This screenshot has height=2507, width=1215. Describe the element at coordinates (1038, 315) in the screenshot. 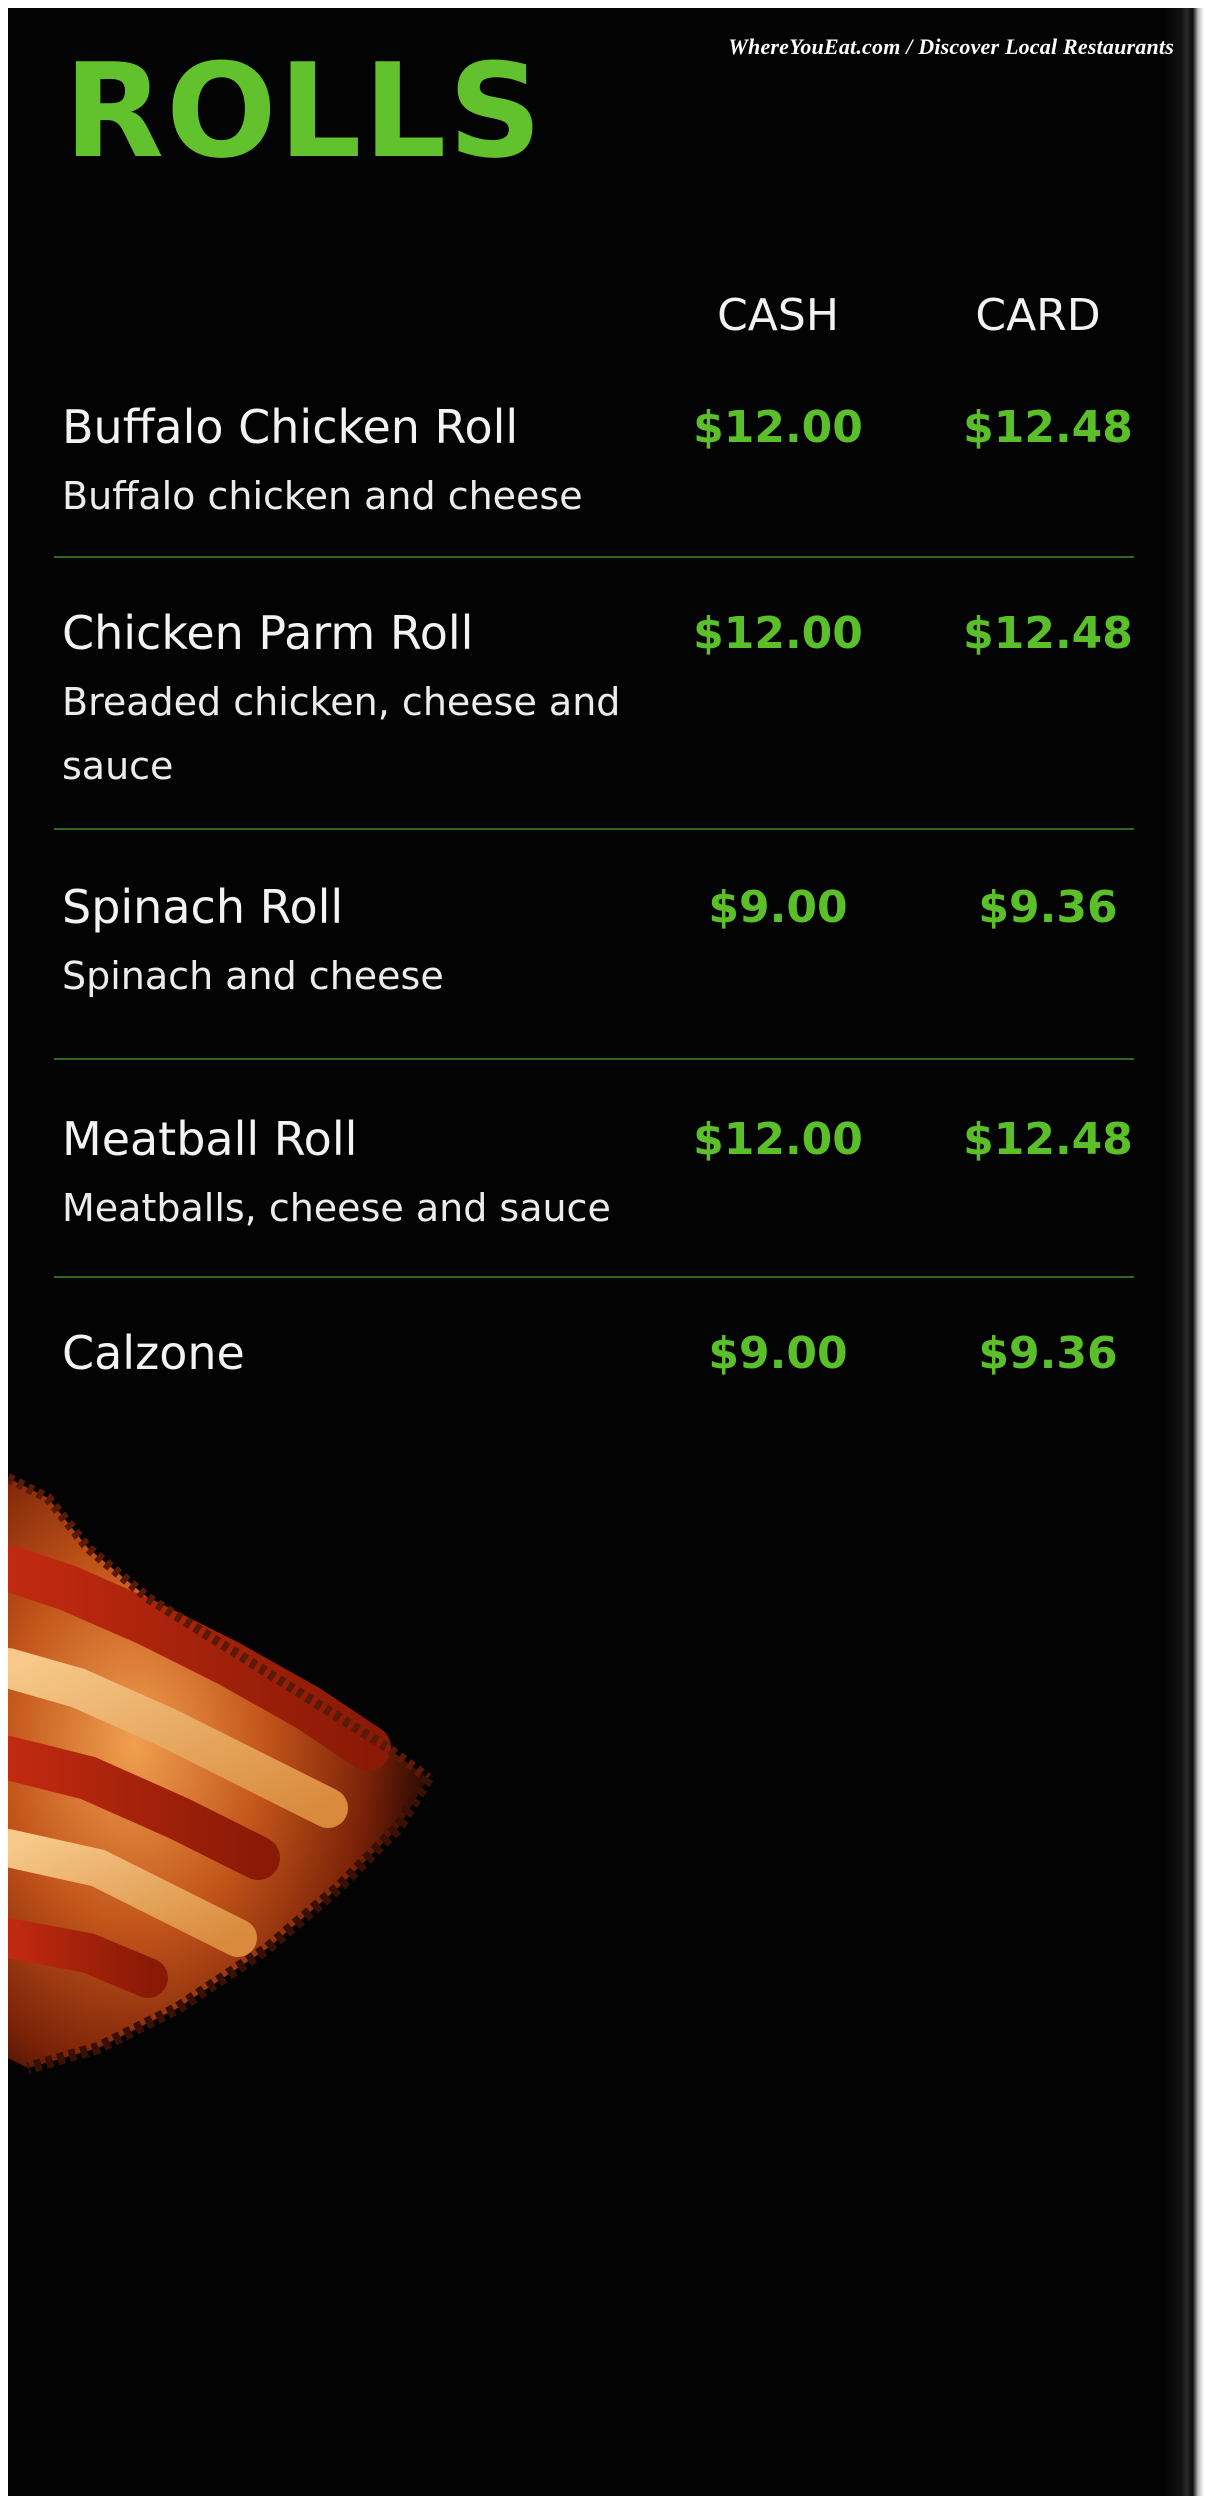

I see `card-column-header: CARD` at that location.